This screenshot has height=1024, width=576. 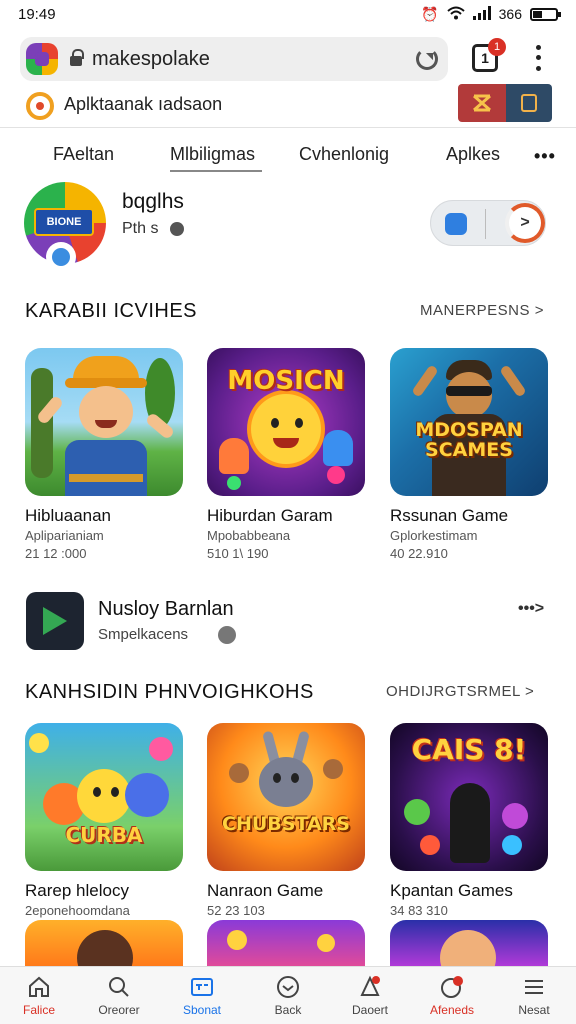 I want to click on url-text: makespolake, so click(x=254, y=59).